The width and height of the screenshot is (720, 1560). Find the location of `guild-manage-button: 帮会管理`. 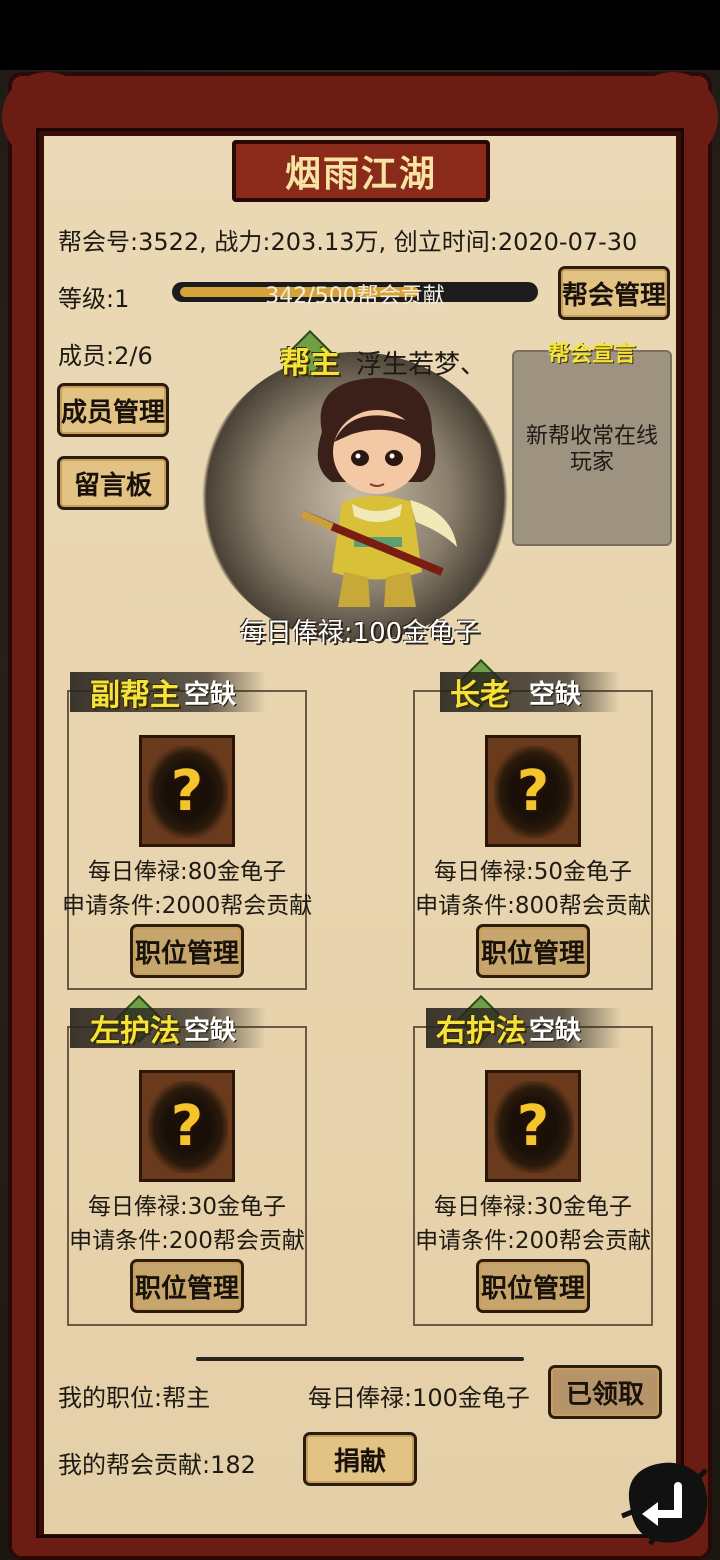

guild-manage-button: 帮会管理 is located at coordinates (614, 293).